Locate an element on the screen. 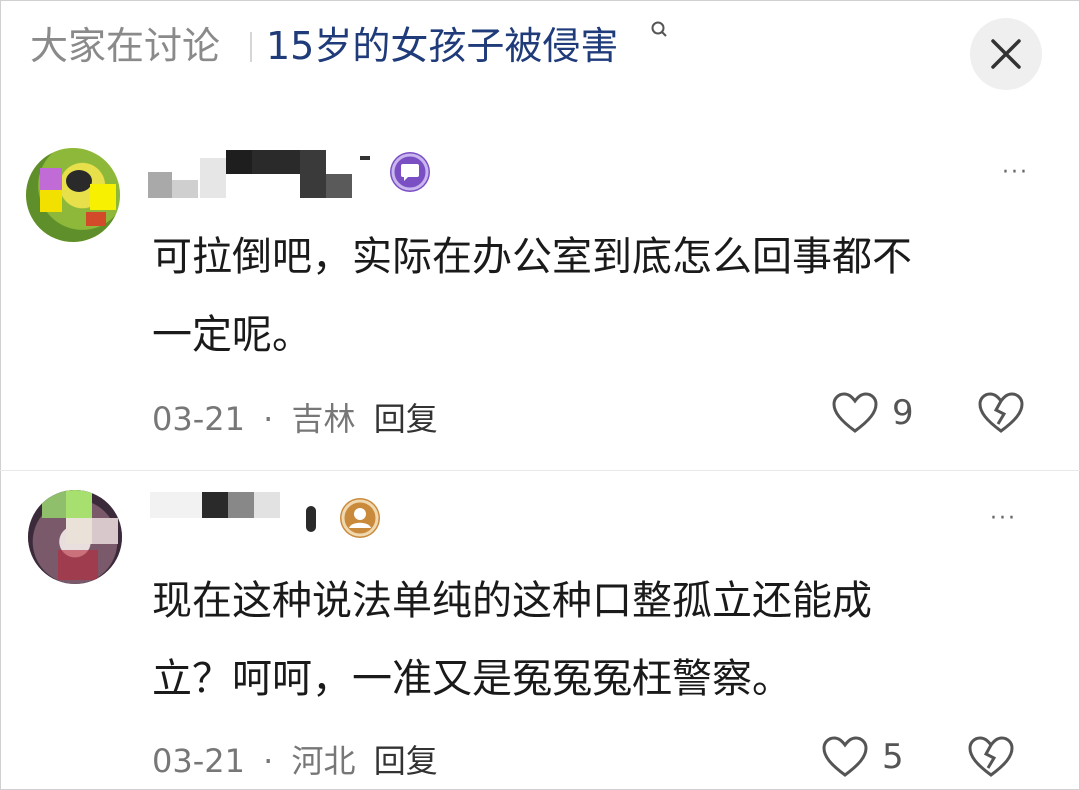 Image resolution: width=1080 pixels, height=790 pixels. comment-meta: 03-21 · 河北 回复 is located at coordinates (295, 759).